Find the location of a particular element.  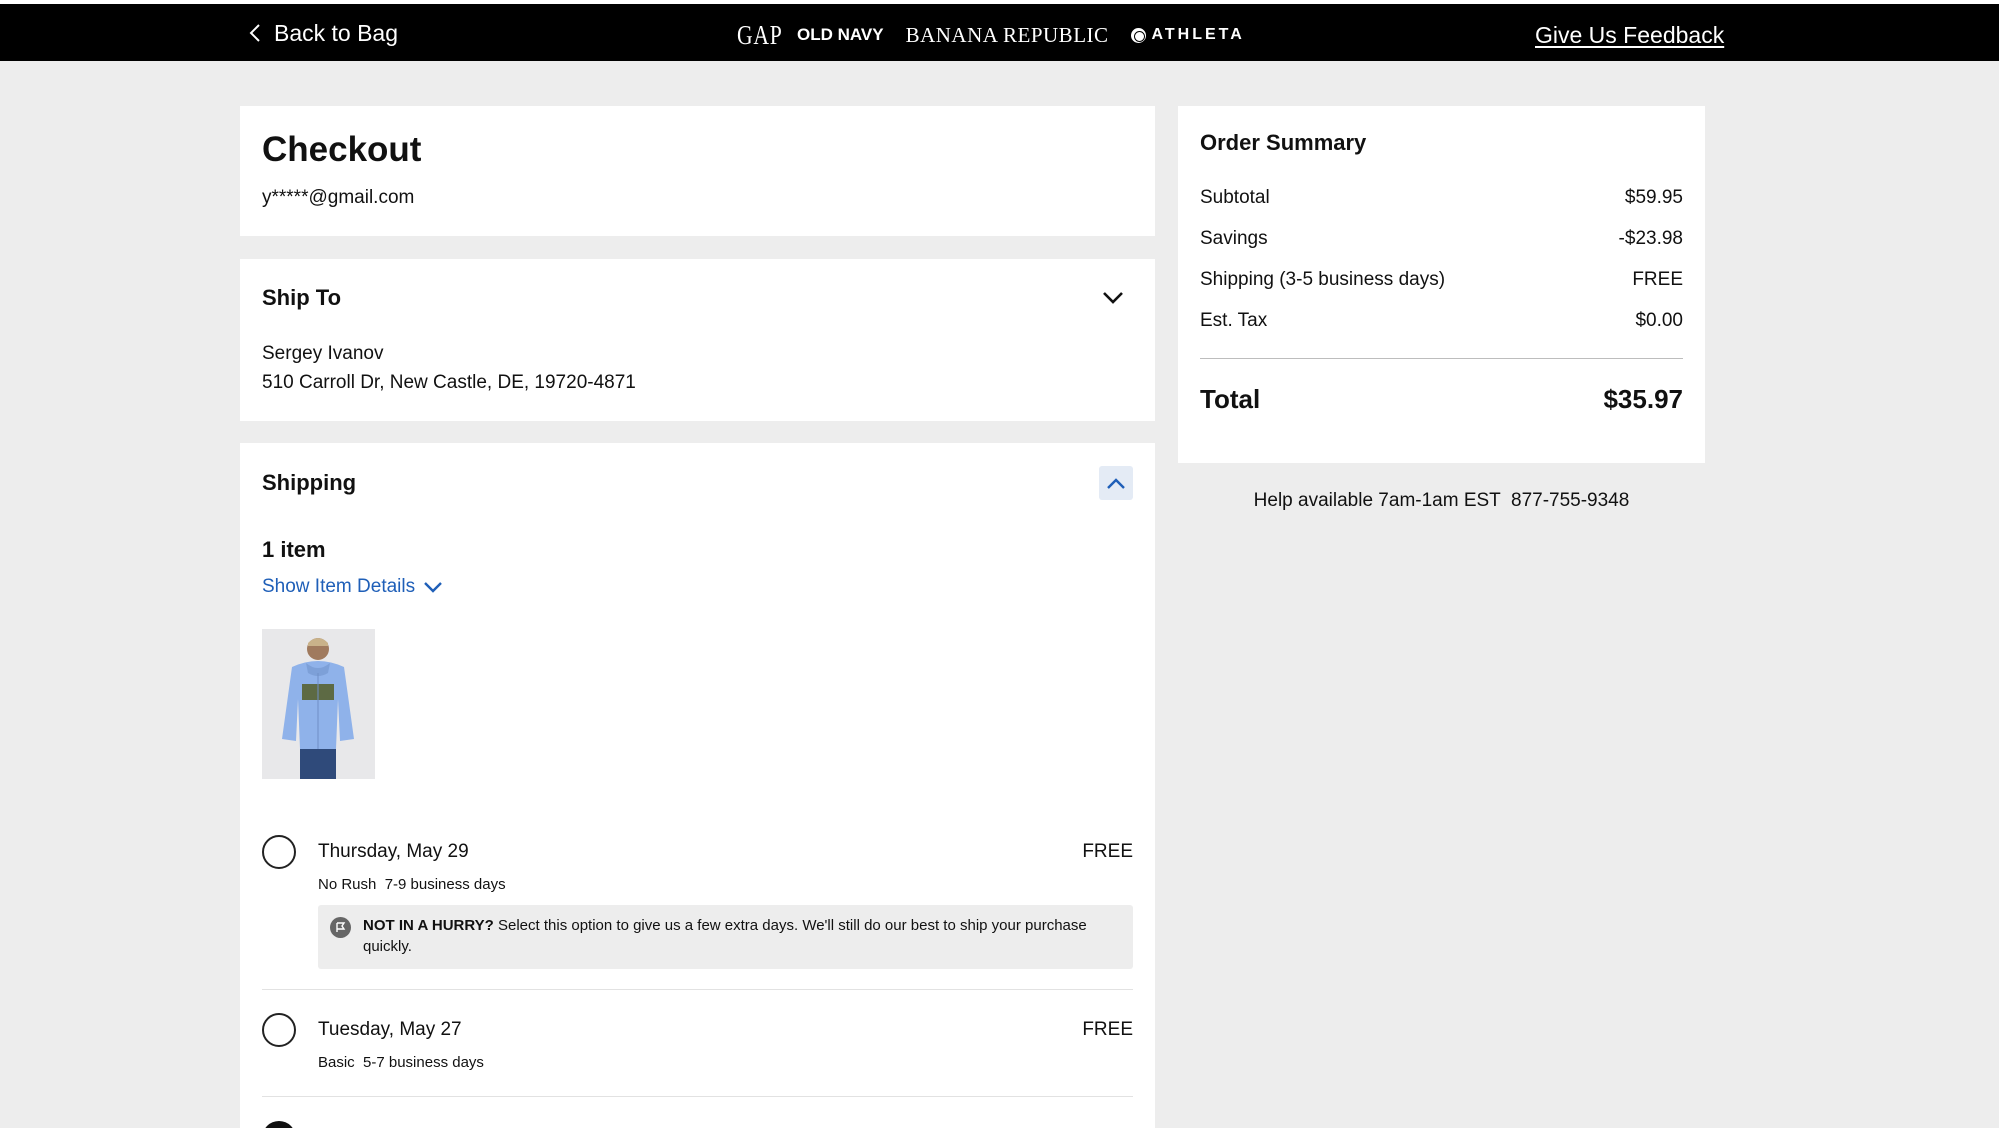

summary-label: Subtotal is located at coordinates (1235, 197).